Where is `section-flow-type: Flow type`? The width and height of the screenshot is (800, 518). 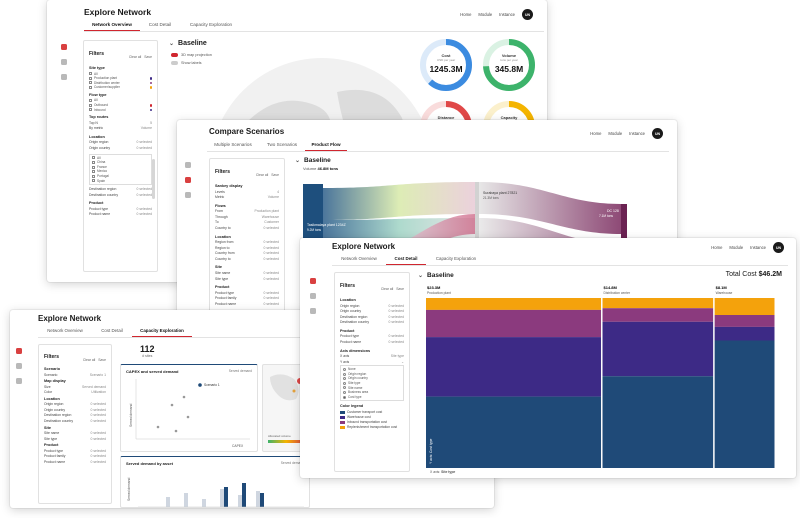 section-flow-type: Flow type is located at coordinates (98, 94).